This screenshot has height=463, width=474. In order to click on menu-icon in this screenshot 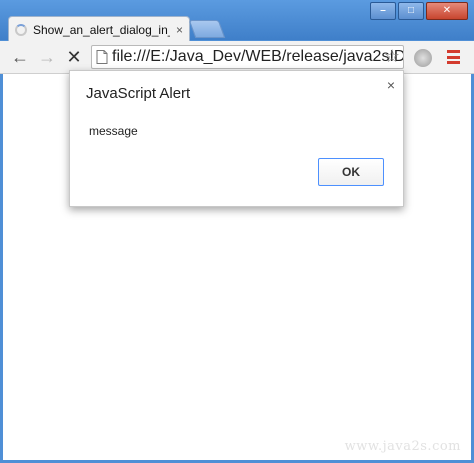, I will do `click(453, 57)`.